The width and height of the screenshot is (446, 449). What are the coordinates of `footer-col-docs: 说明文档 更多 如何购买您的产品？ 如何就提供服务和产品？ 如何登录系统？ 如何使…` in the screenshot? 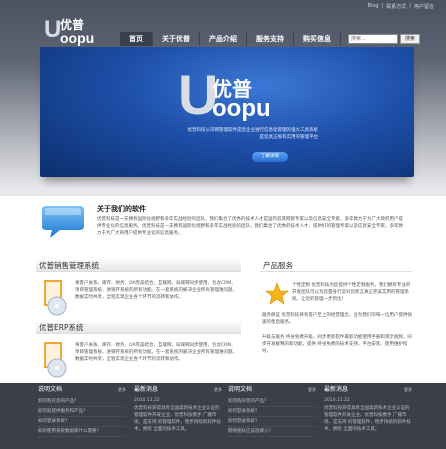 It's located at (82, 410).